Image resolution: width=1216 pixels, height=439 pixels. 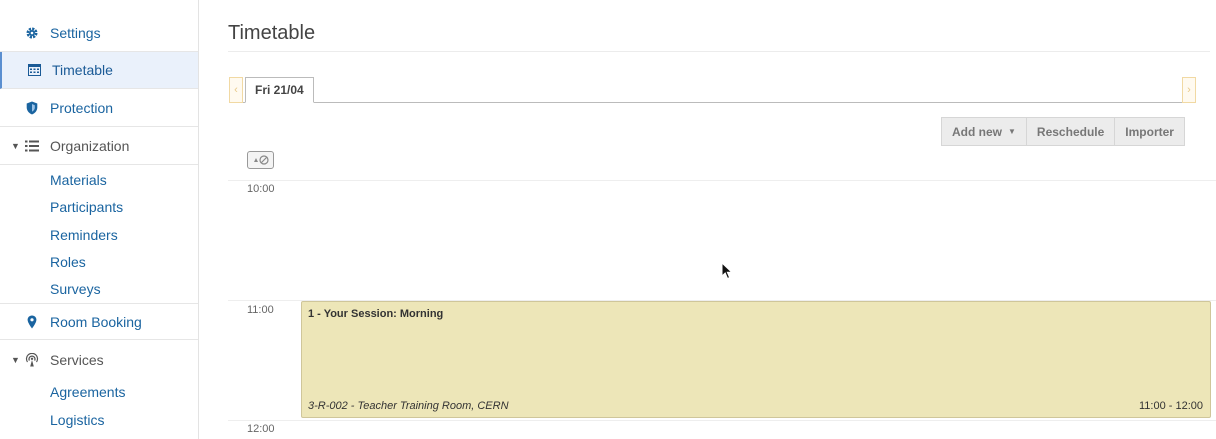 What do you see at coordinates (87, 392) in the screenshot?
I see `sidebar-subitem-agreements: Agreements` at bounding box center [87, 392].